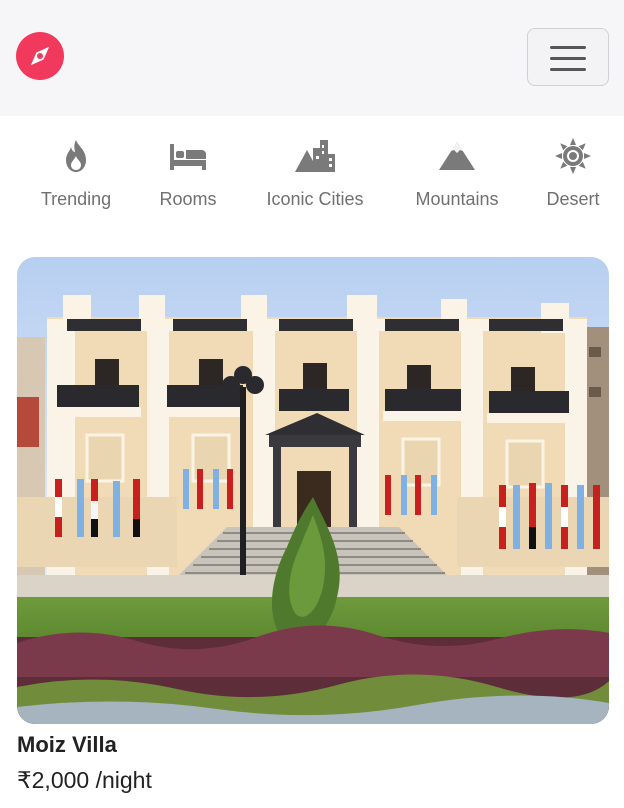 The width and height of the screenshot is (624, 808). What do you see at coordinates (457, 173) in the screenshot?
I see `category-mountains: Mountains` at bounding box center [457, 173].